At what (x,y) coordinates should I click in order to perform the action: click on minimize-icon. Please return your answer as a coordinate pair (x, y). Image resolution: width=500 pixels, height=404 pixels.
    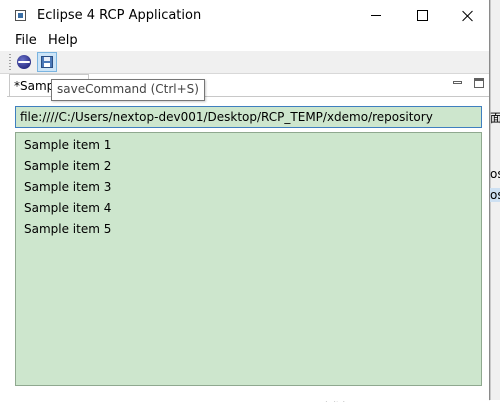
    Looking at the image, I should click on (376, 15).